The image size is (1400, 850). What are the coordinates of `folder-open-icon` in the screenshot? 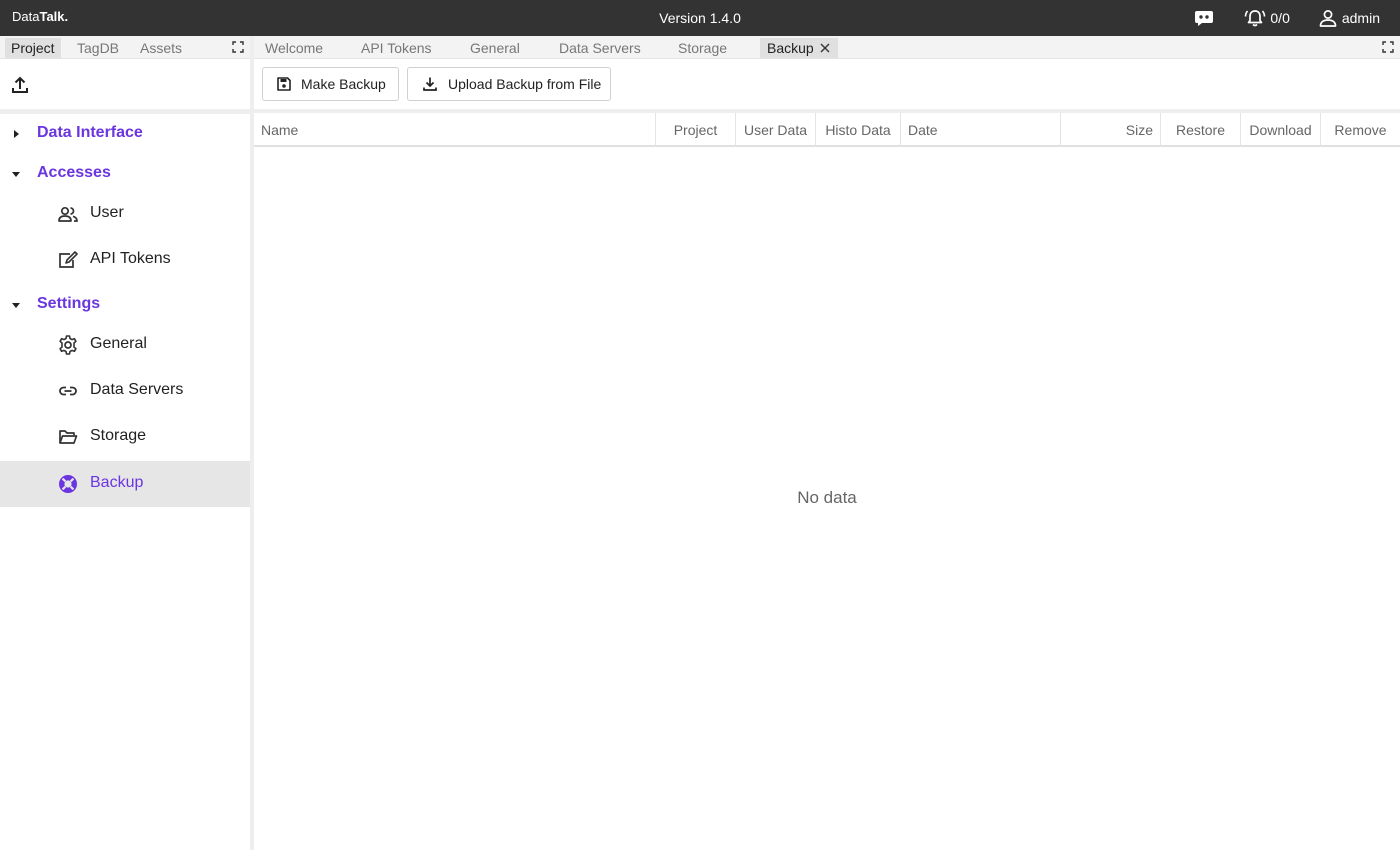 It's located at (68, 437).